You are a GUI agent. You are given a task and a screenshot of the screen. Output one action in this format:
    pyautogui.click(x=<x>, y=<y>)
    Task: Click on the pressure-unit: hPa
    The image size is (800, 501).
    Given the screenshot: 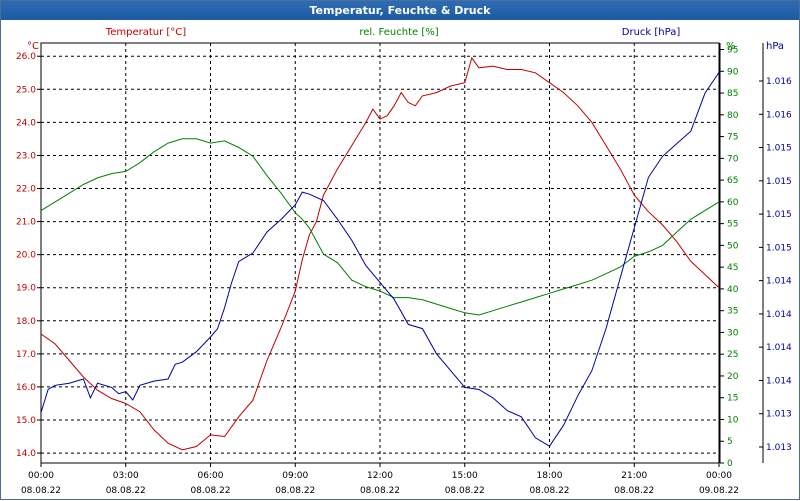 What is the action you would take?
    pyautogui.click(x=775, y=46)
    